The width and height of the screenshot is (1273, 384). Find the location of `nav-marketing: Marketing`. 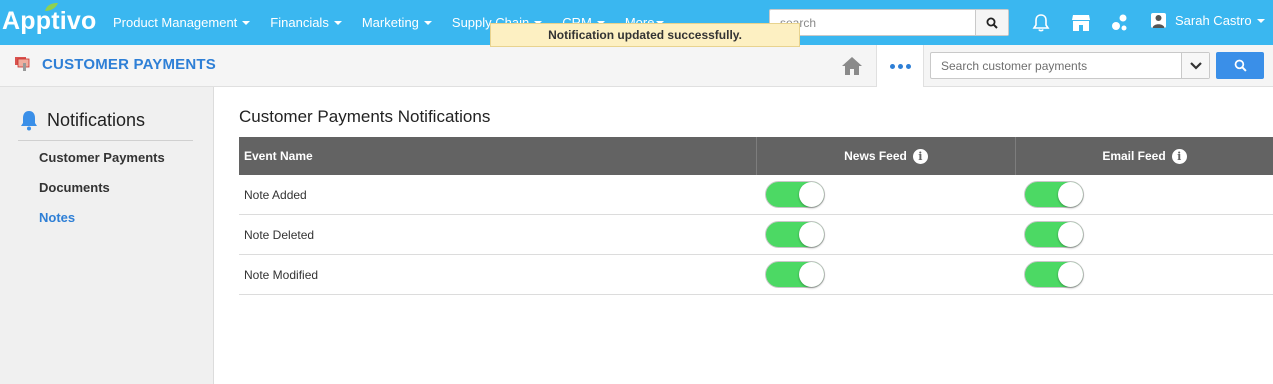

nav-marketing: Marketing is located at coordinates (397, 22).